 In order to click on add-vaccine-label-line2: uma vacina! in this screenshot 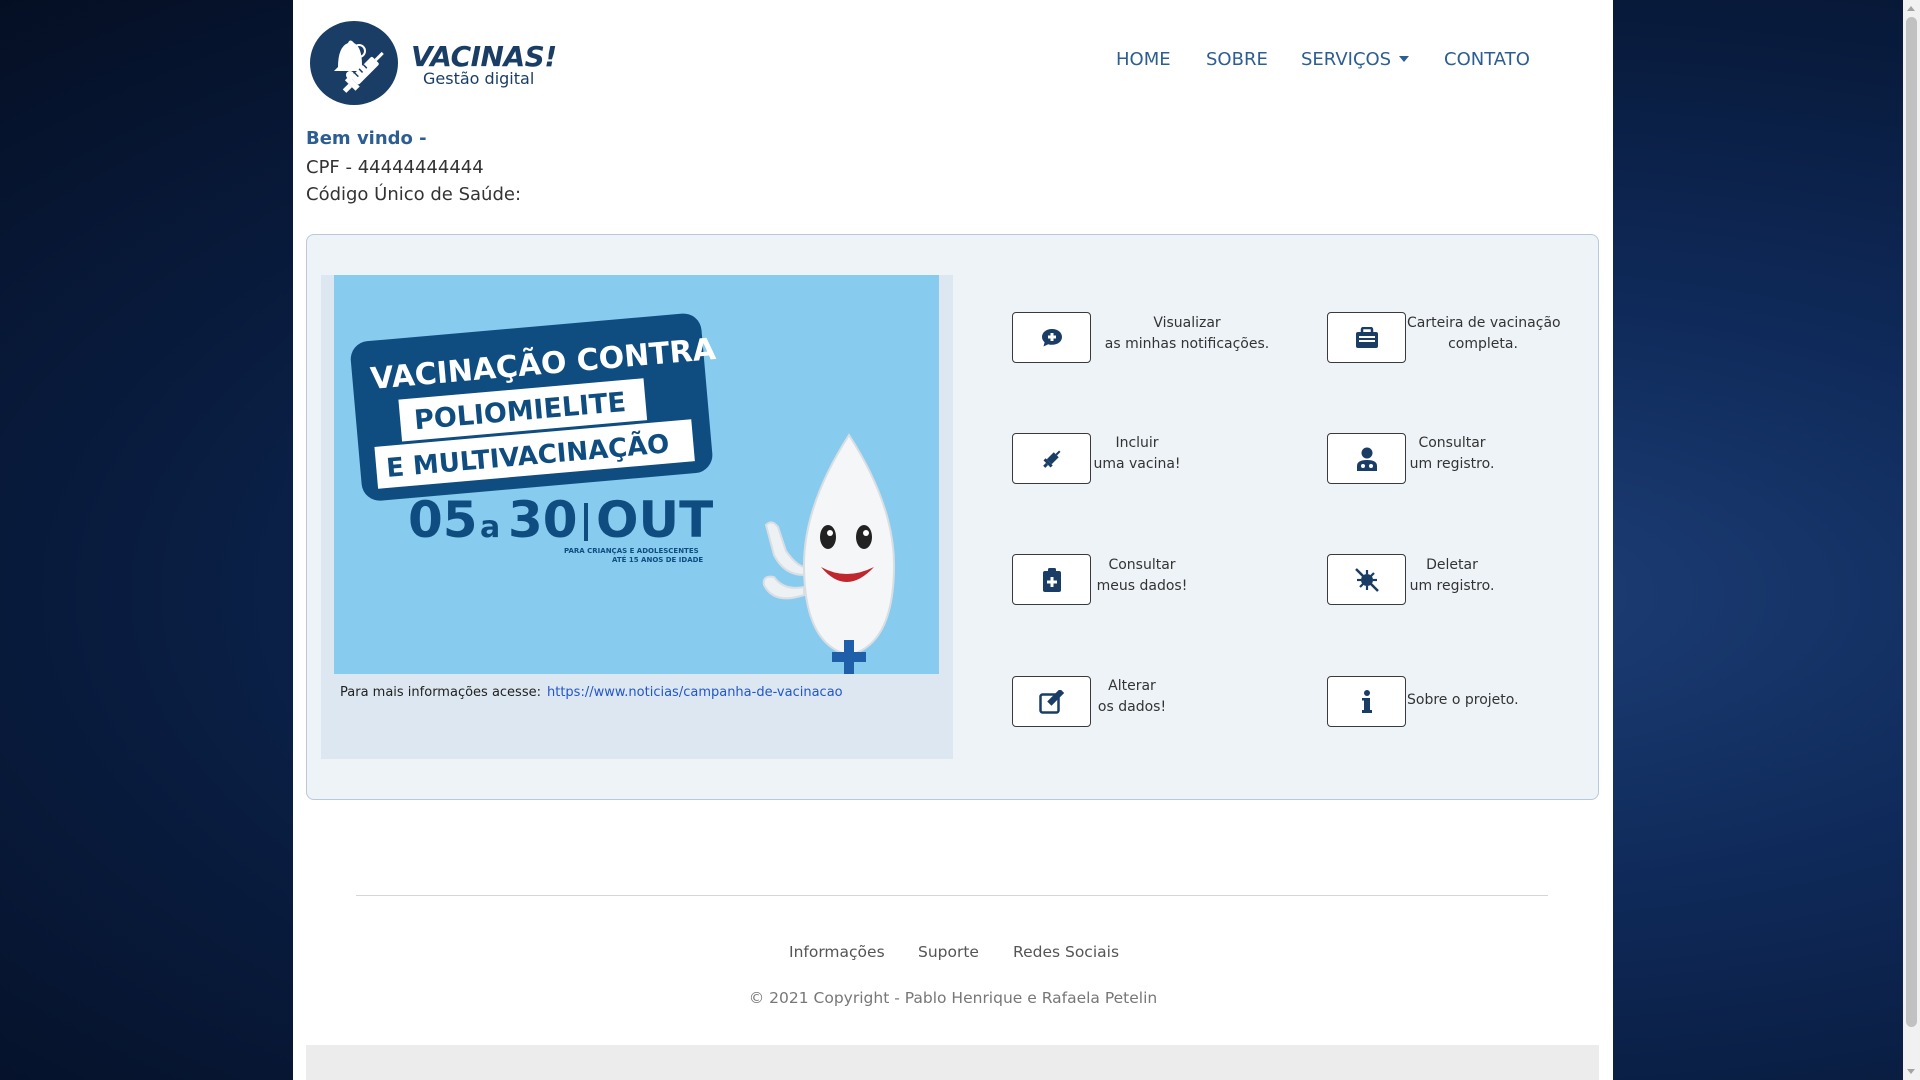, I will do `click(1137, 464)`.